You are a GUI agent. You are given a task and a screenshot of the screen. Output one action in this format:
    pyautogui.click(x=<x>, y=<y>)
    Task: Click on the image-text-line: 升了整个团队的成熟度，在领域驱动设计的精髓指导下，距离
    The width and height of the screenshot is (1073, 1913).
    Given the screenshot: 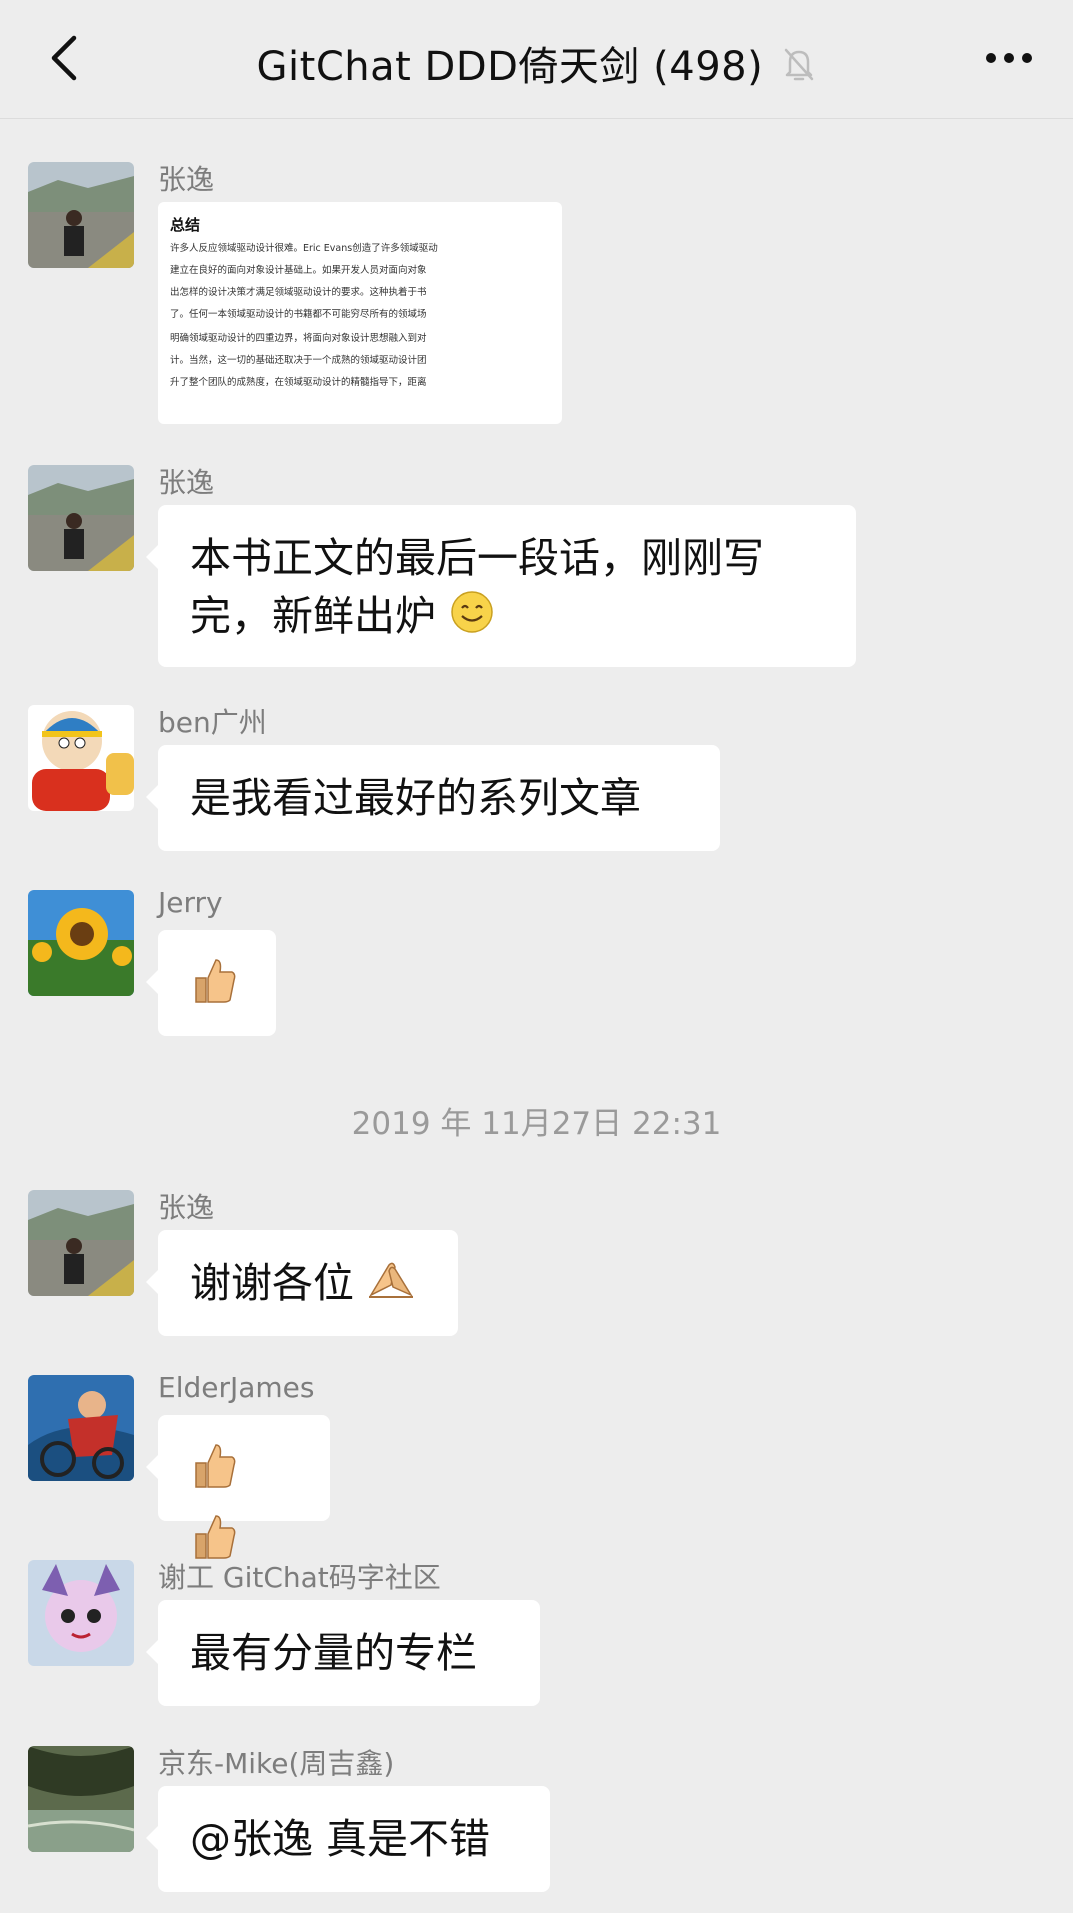 What is the action you would take?
    pyautogui.click(x=298, y=382)
    